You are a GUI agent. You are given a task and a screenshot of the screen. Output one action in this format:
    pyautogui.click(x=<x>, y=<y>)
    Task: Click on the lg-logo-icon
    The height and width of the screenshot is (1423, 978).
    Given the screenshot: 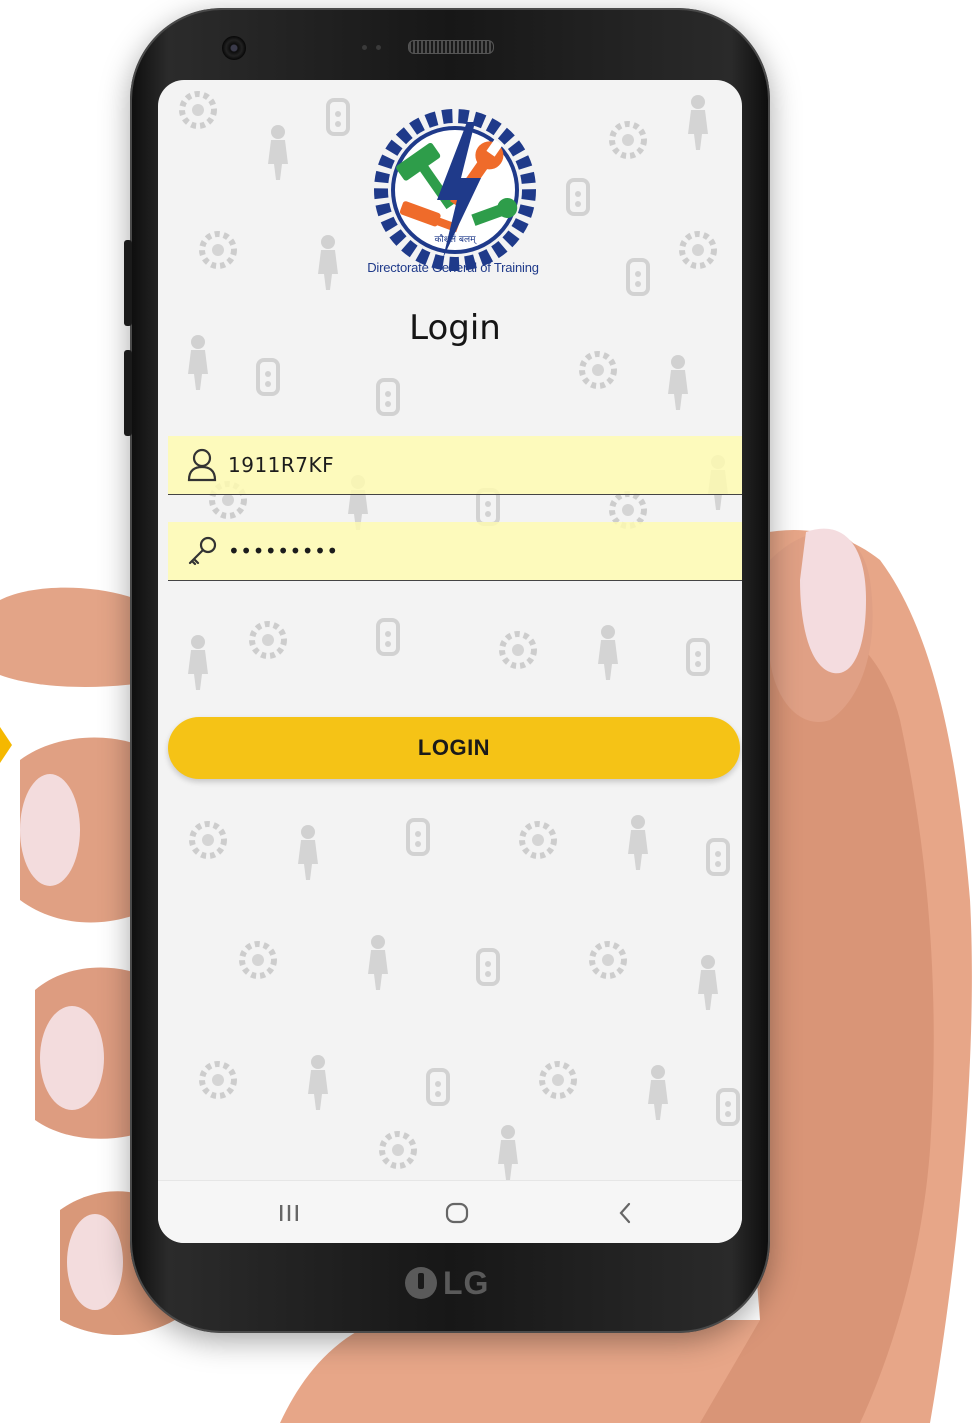 What is the action you would take?
    pyautogui.click(x=421, y=1283)
    